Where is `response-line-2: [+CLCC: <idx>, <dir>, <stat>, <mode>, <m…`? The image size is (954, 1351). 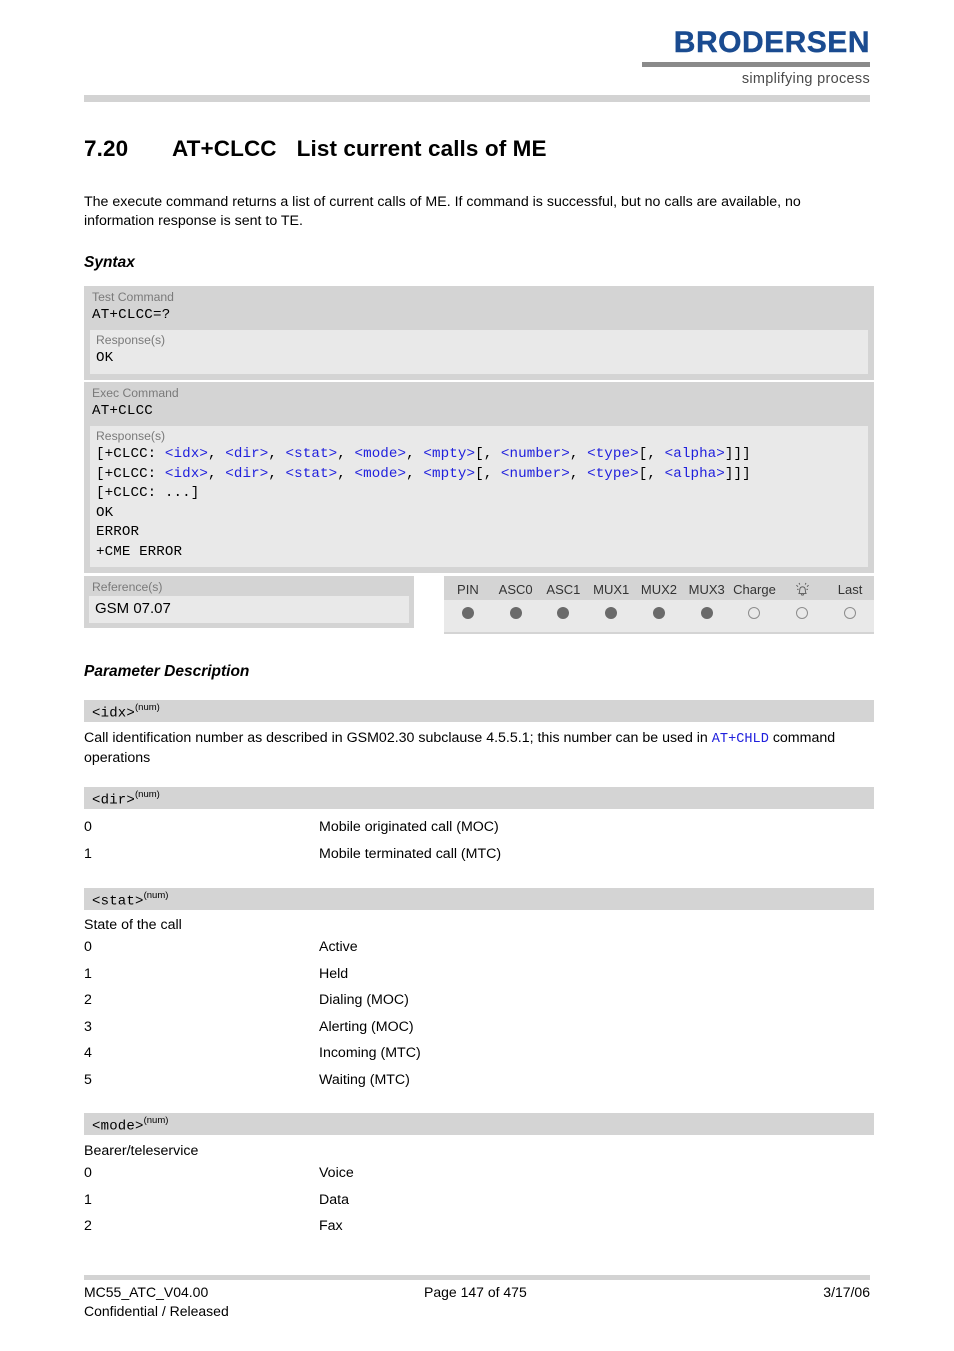 response-line-2: [+CLCC: <idx>, <dir>, <stat>, <mode>, <m… is located at coordinates (423, 473).